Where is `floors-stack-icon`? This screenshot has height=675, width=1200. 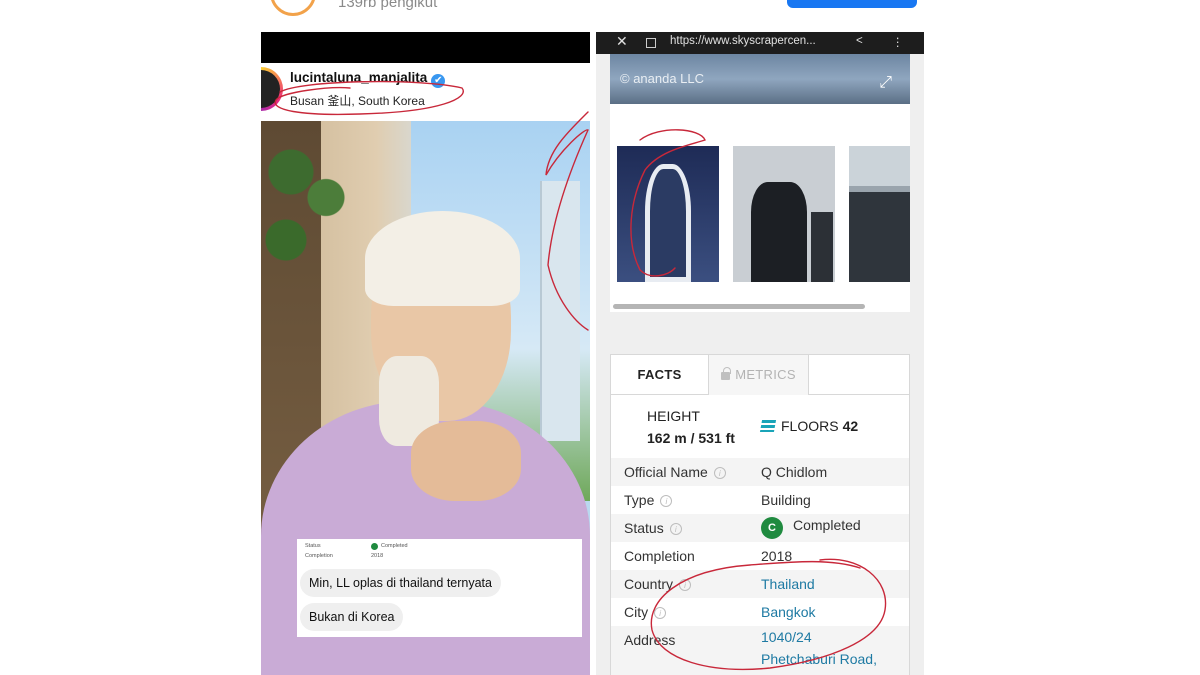 floors-stack-icon is located at coordinates (768, 426).